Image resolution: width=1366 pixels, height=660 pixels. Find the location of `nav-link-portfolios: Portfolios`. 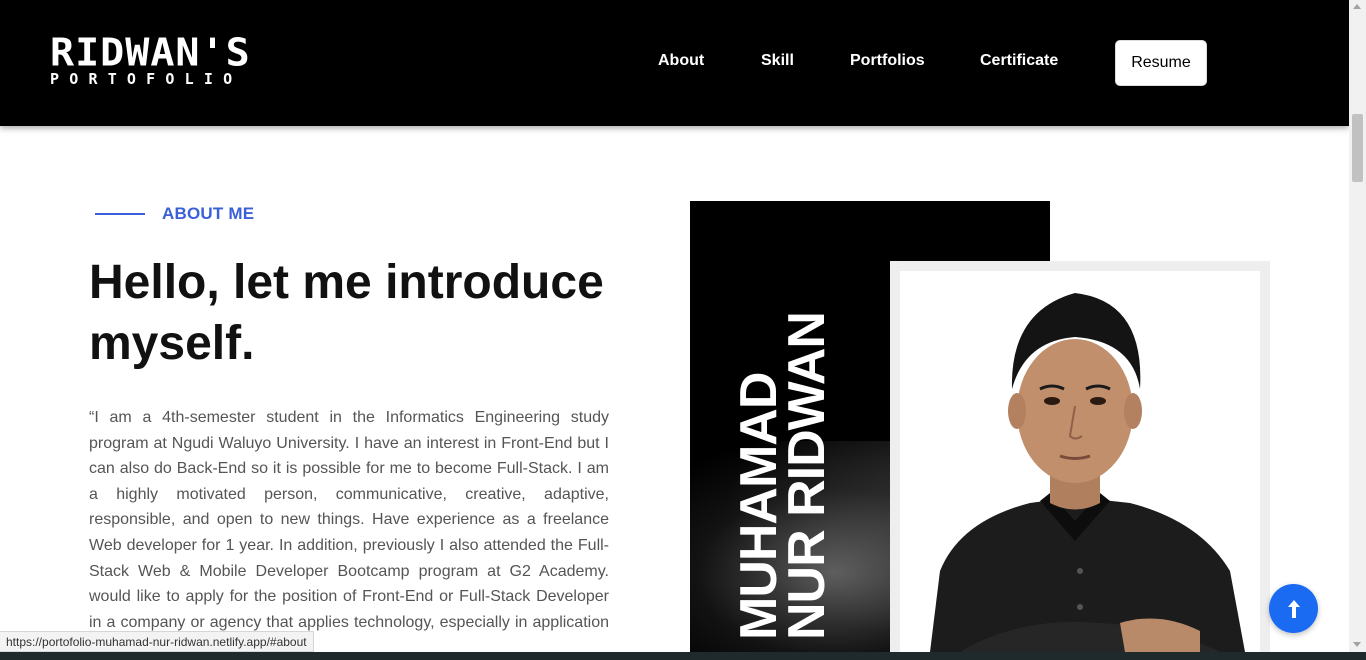

nav-link-portfolios: Portfolios is located at coordinates (887, 61).